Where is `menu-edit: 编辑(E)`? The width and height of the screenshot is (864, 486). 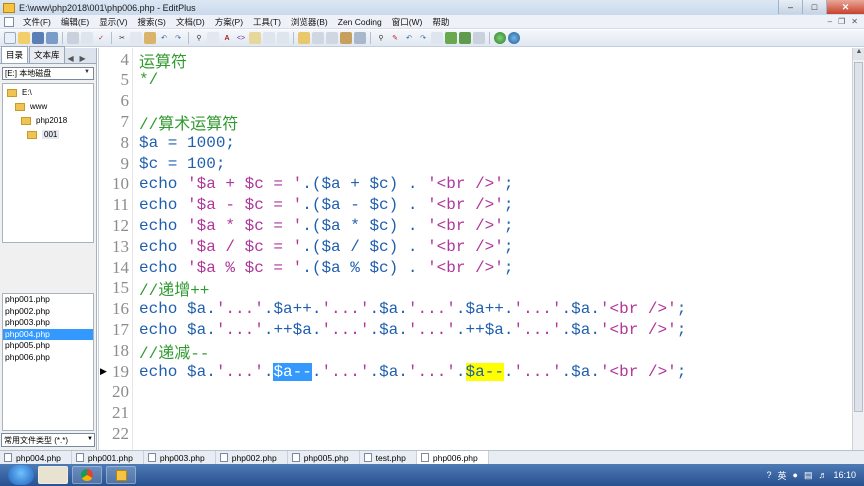 menu-edit: 编辑(E) is located at coordinates (75, 22).